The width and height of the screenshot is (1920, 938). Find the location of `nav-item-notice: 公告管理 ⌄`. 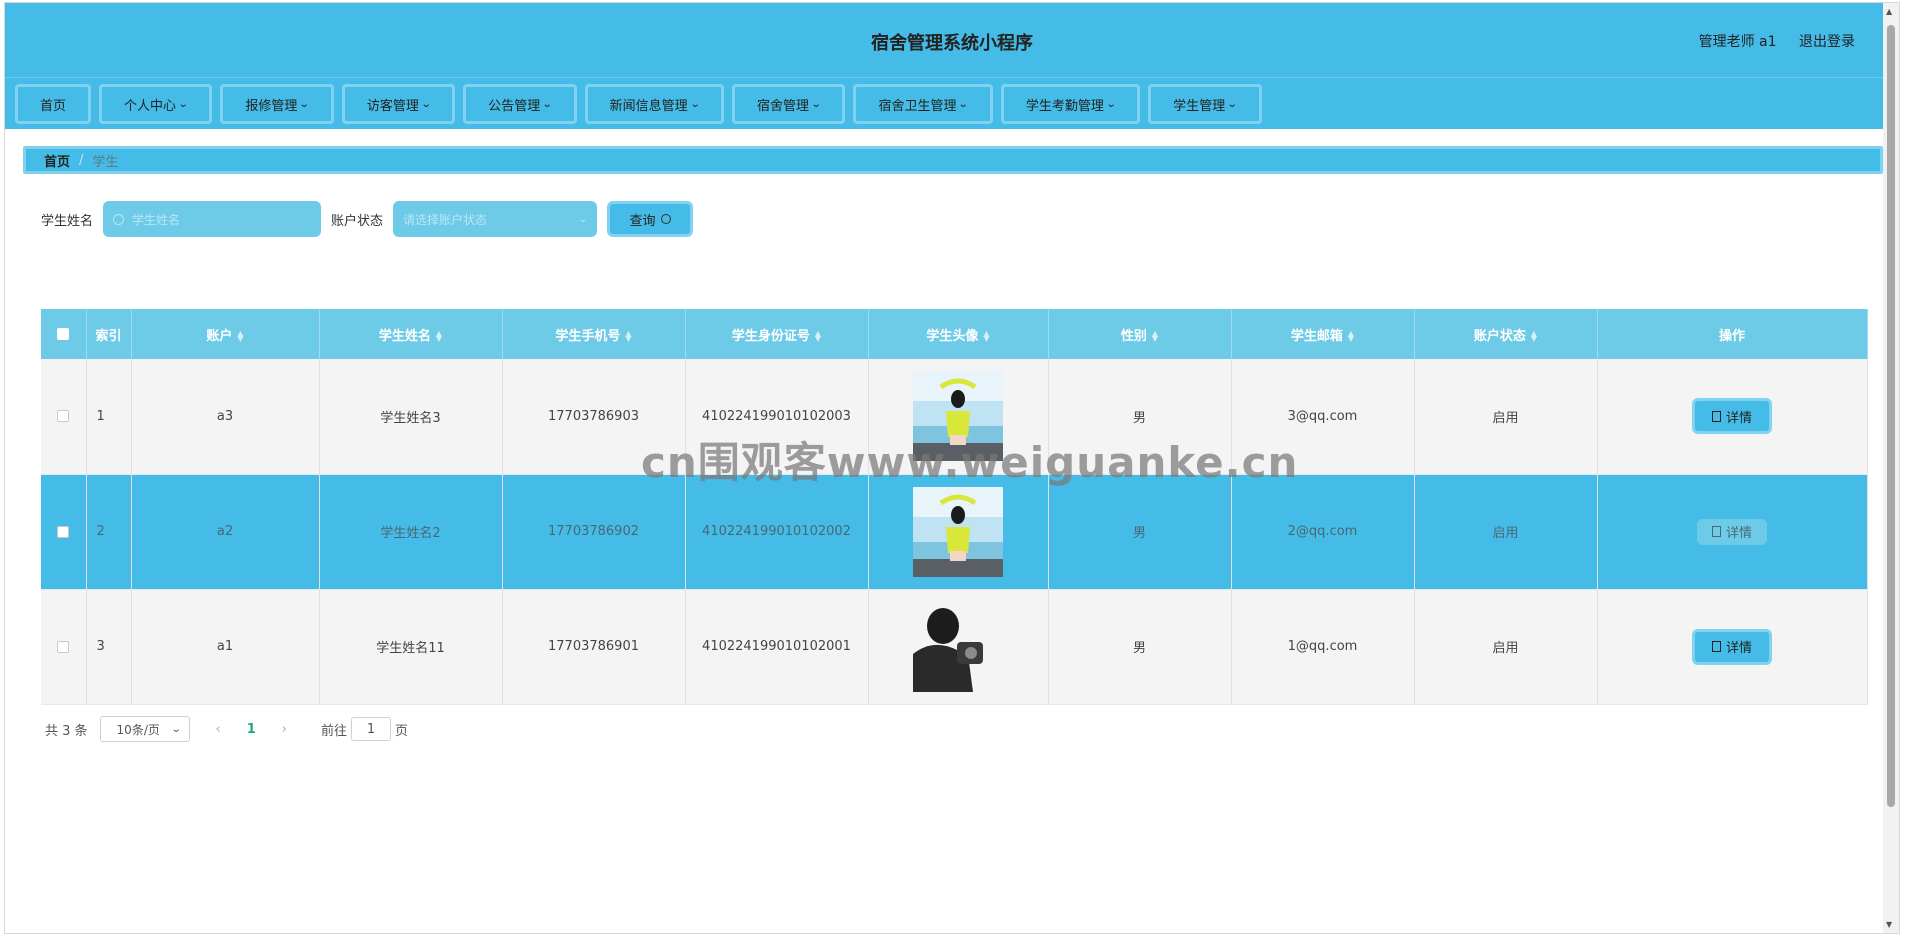

nav-item-notice: 公告管理 ⌄ is located at coordinates (520, 104).